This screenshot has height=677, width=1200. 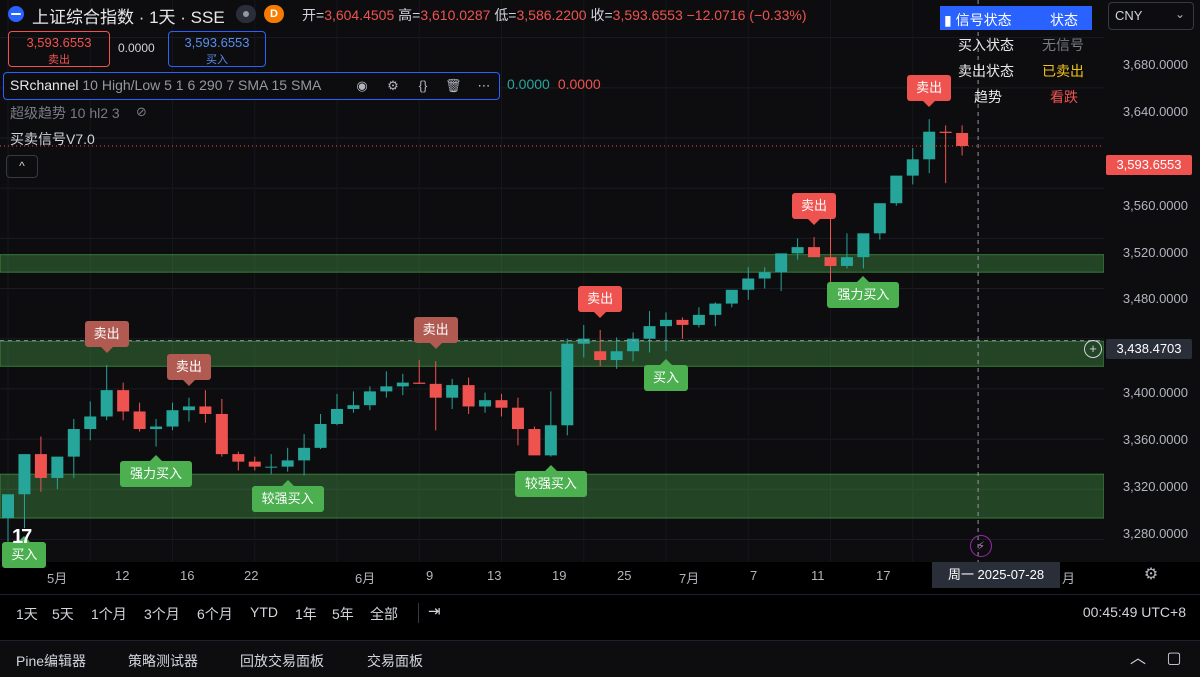 What do you see at coordinates (981, 546) in the screenshot?
I see `lightning-icon: ⚡` at bounding box center [981, 546].